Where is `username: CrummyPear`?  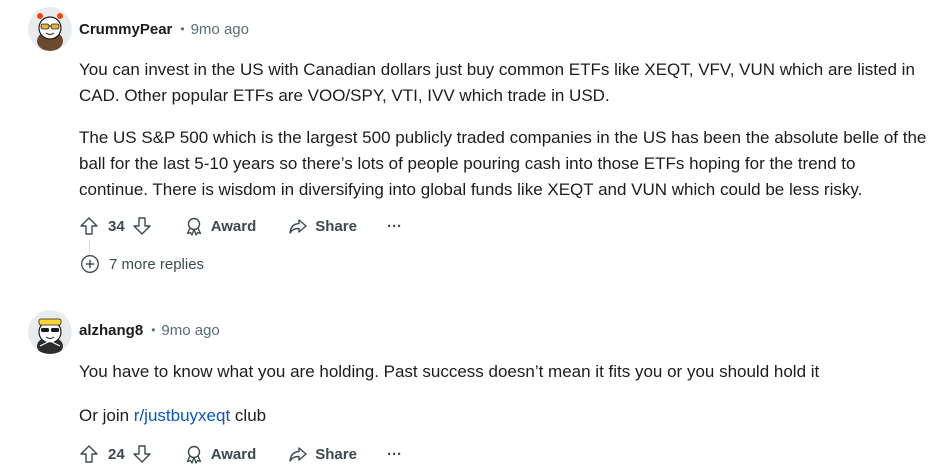 username: CrummyPear is located at coordinates (125, 29).